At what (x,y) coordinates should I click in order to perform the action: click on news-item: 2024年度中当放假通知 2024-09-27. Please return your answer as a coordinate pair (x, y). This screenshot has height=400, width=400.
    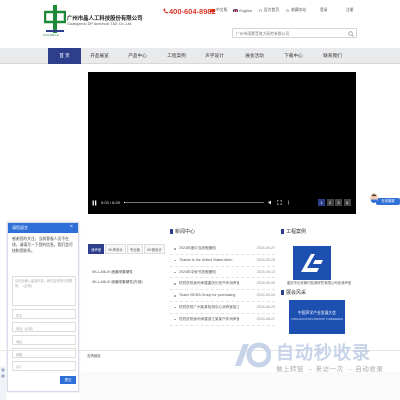
    Looking at the image, I should click on (222, 249).